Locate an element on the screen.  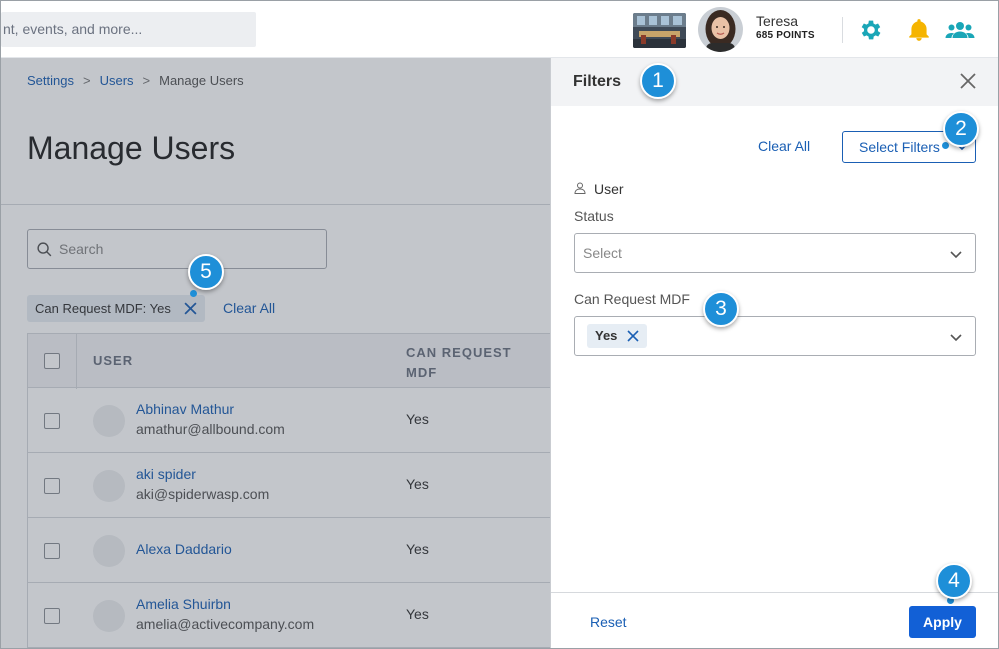
community-users-icon is located at coordinates (960, 30).